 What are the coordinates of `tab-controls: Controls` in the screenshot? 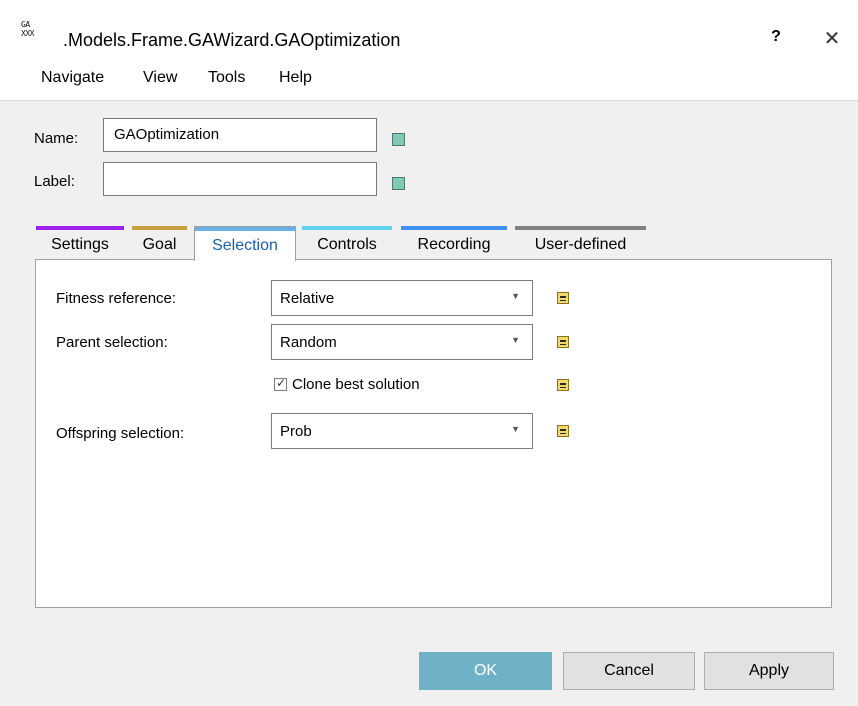 It's located at (347, 243).